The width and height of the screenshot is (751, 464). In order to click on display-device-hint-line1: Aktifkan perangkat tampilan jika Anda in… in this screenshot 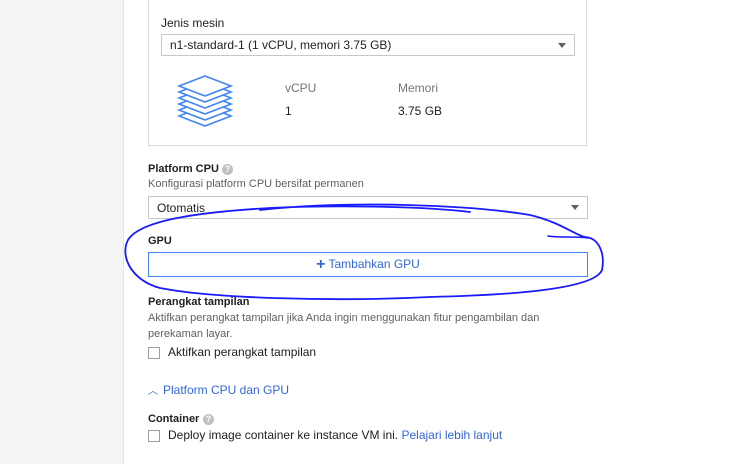, I will do `click(344, 318)`.